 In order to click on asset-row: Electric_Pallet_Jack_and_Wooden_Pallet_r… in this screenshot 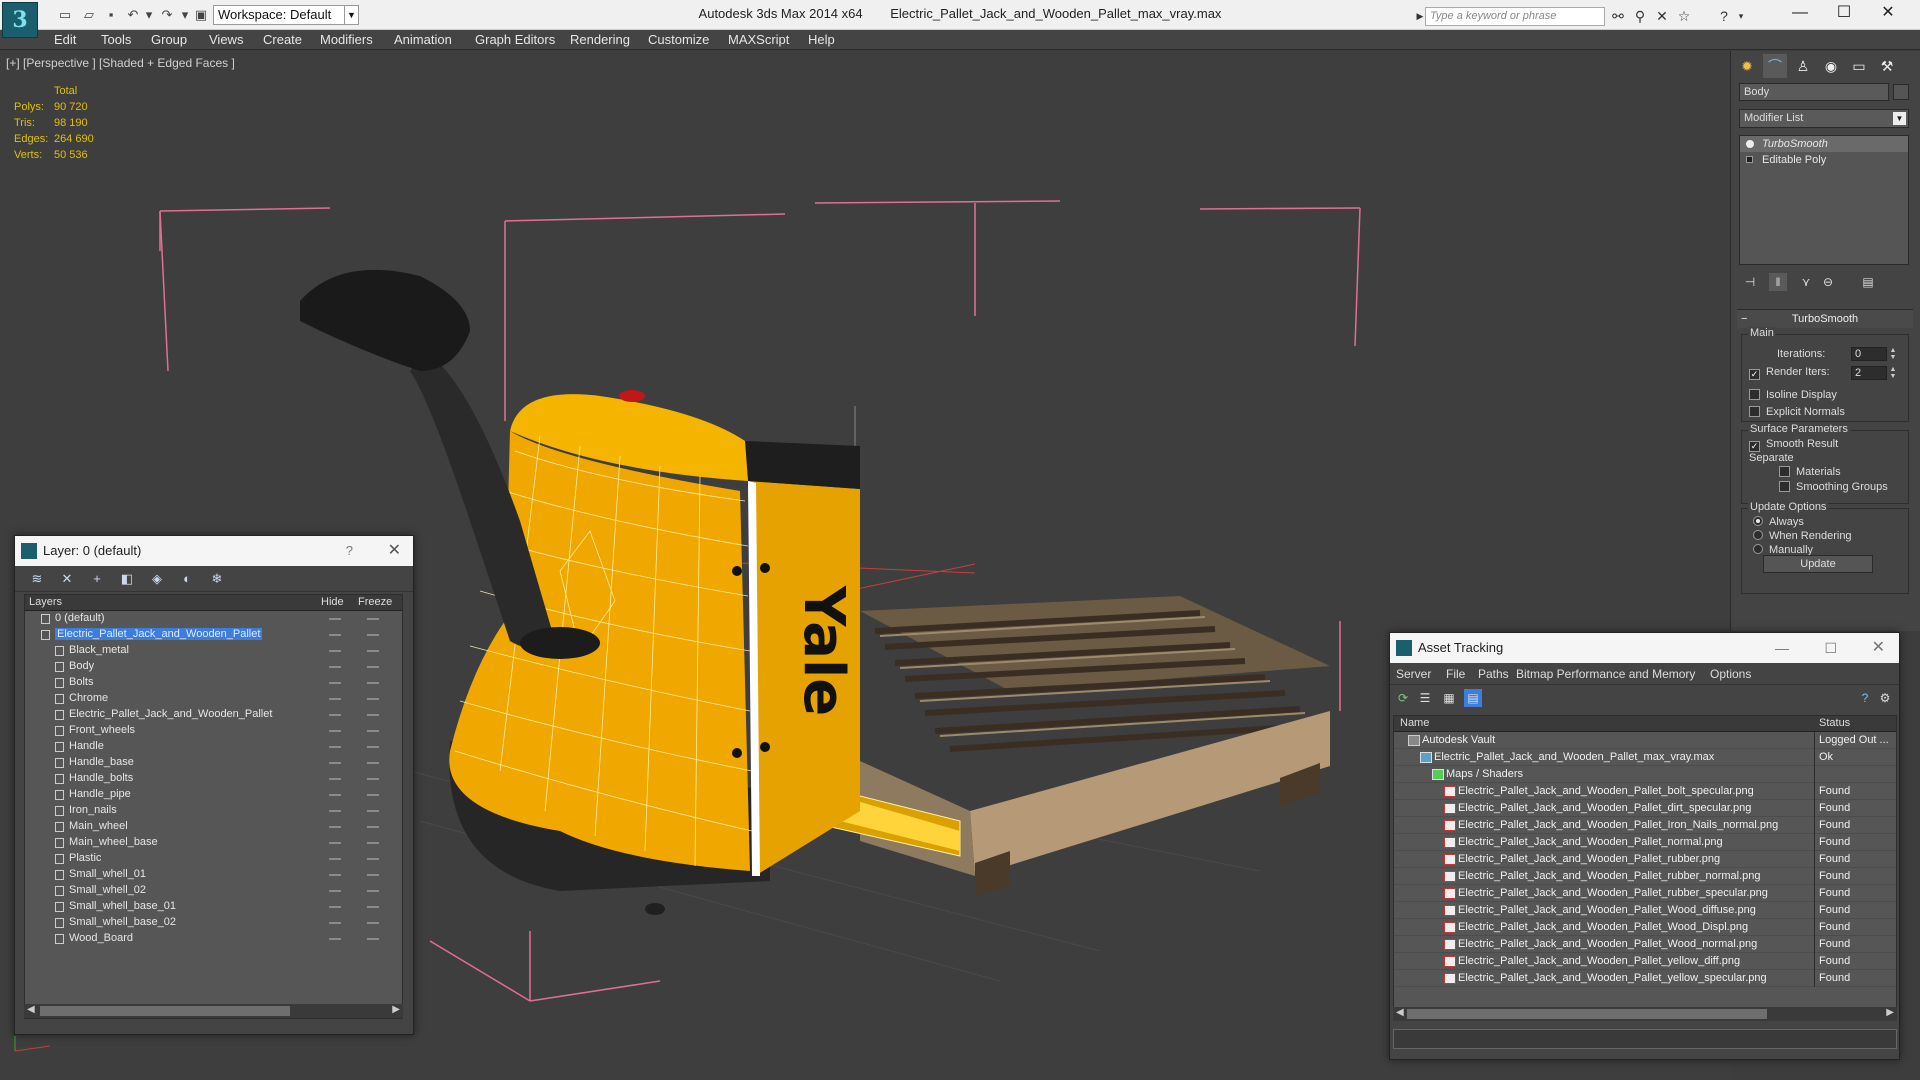, I will do `click(1645, 876)`.